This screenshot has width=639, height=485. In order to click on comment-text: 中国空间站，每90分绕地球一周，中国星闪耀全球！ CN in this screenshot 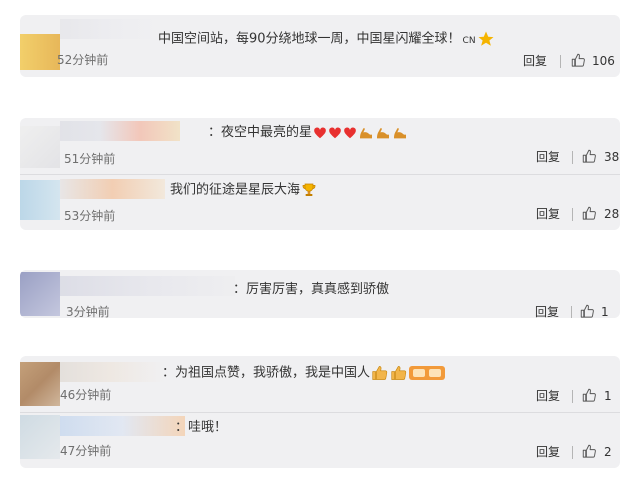, I will do `click(326, 39)`.